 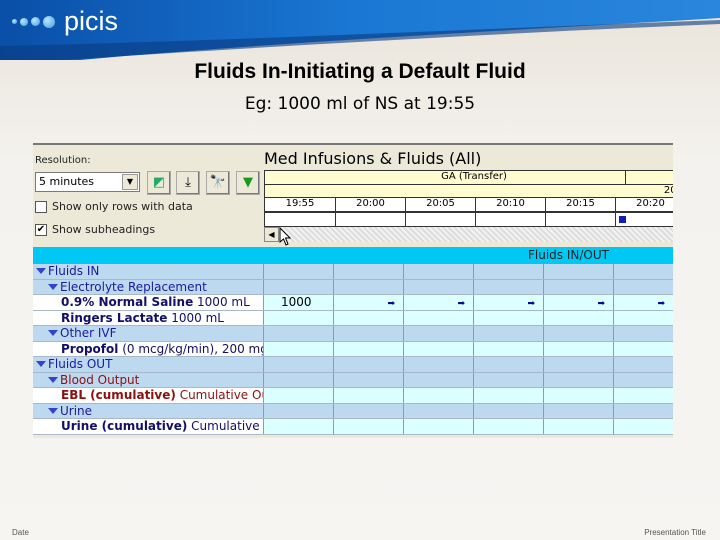 What do you see at coordinates (218, 183) in the screenshot?
I see `find-button: 🔭` at bounding box center [218, 183].